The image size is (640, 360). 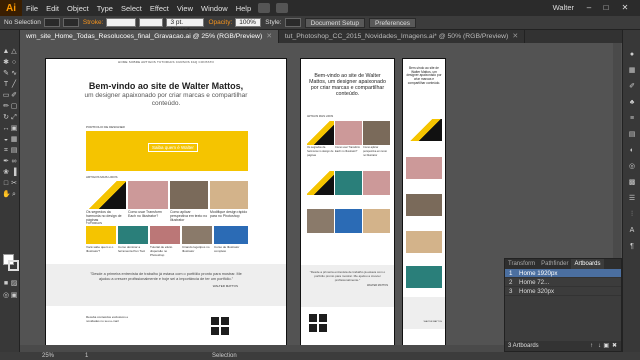 What do you see at coordinates (48, 356) in the screenshot?
I see `zoom-level: 25%` at bounding box center [48, 356].